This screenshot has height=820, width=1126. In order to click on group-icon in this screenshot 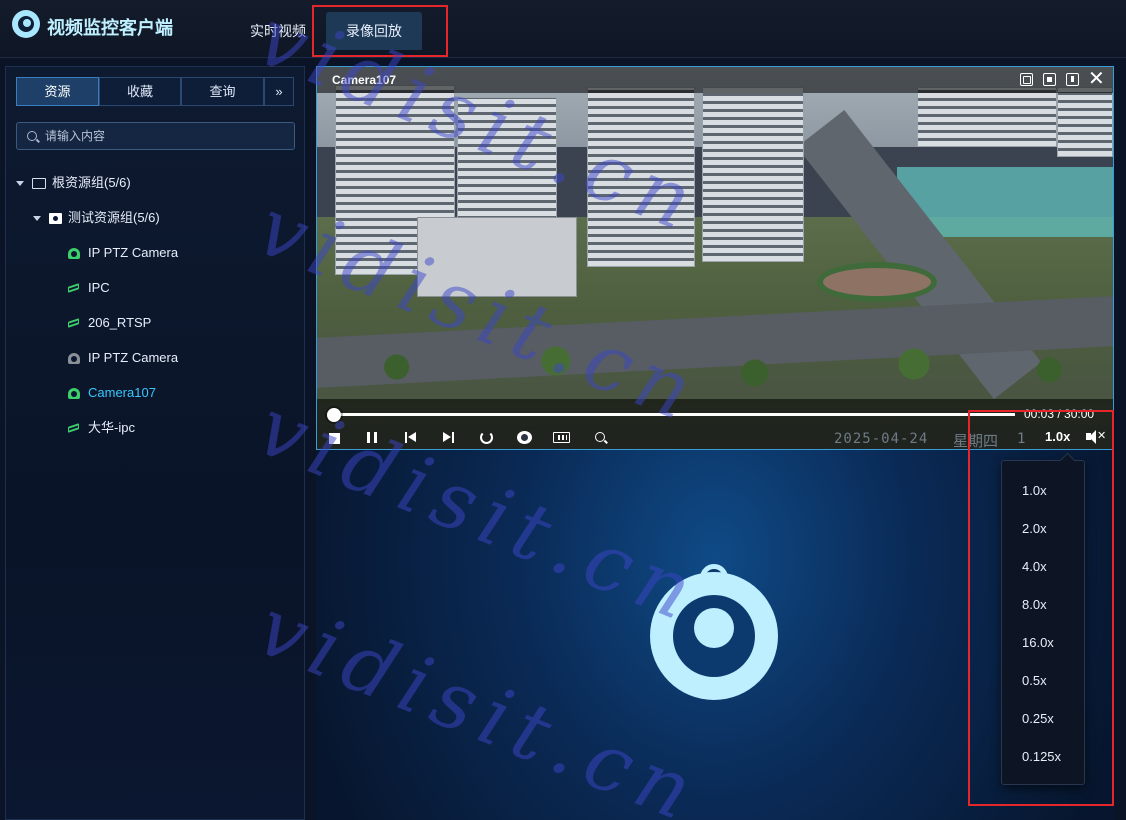, I will do `click(55, 219)`.